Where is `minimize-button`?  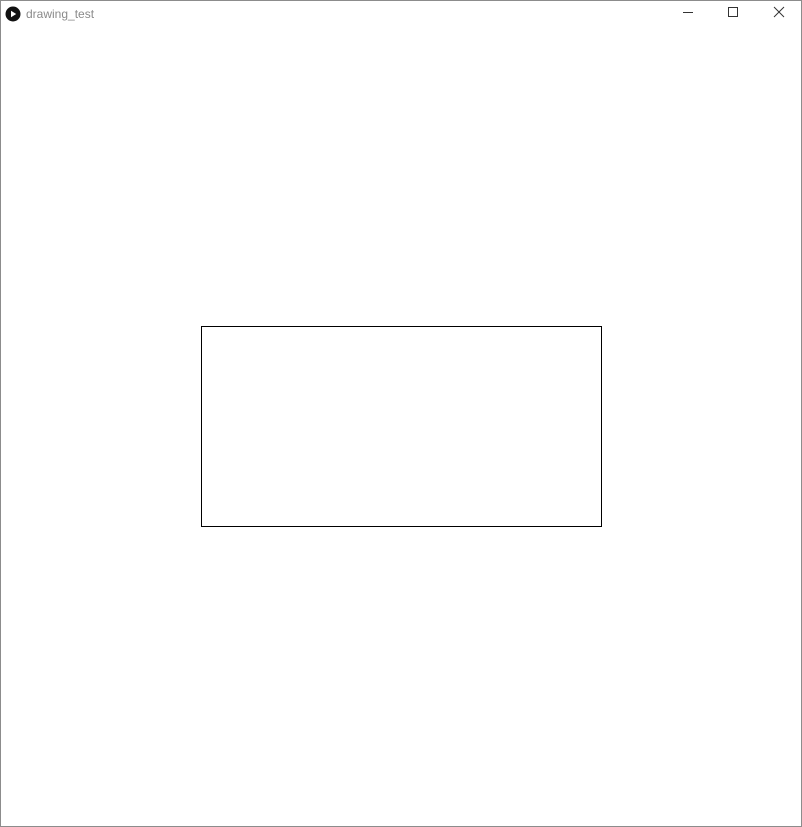
minimize-button is located at coordinates (688, 14).